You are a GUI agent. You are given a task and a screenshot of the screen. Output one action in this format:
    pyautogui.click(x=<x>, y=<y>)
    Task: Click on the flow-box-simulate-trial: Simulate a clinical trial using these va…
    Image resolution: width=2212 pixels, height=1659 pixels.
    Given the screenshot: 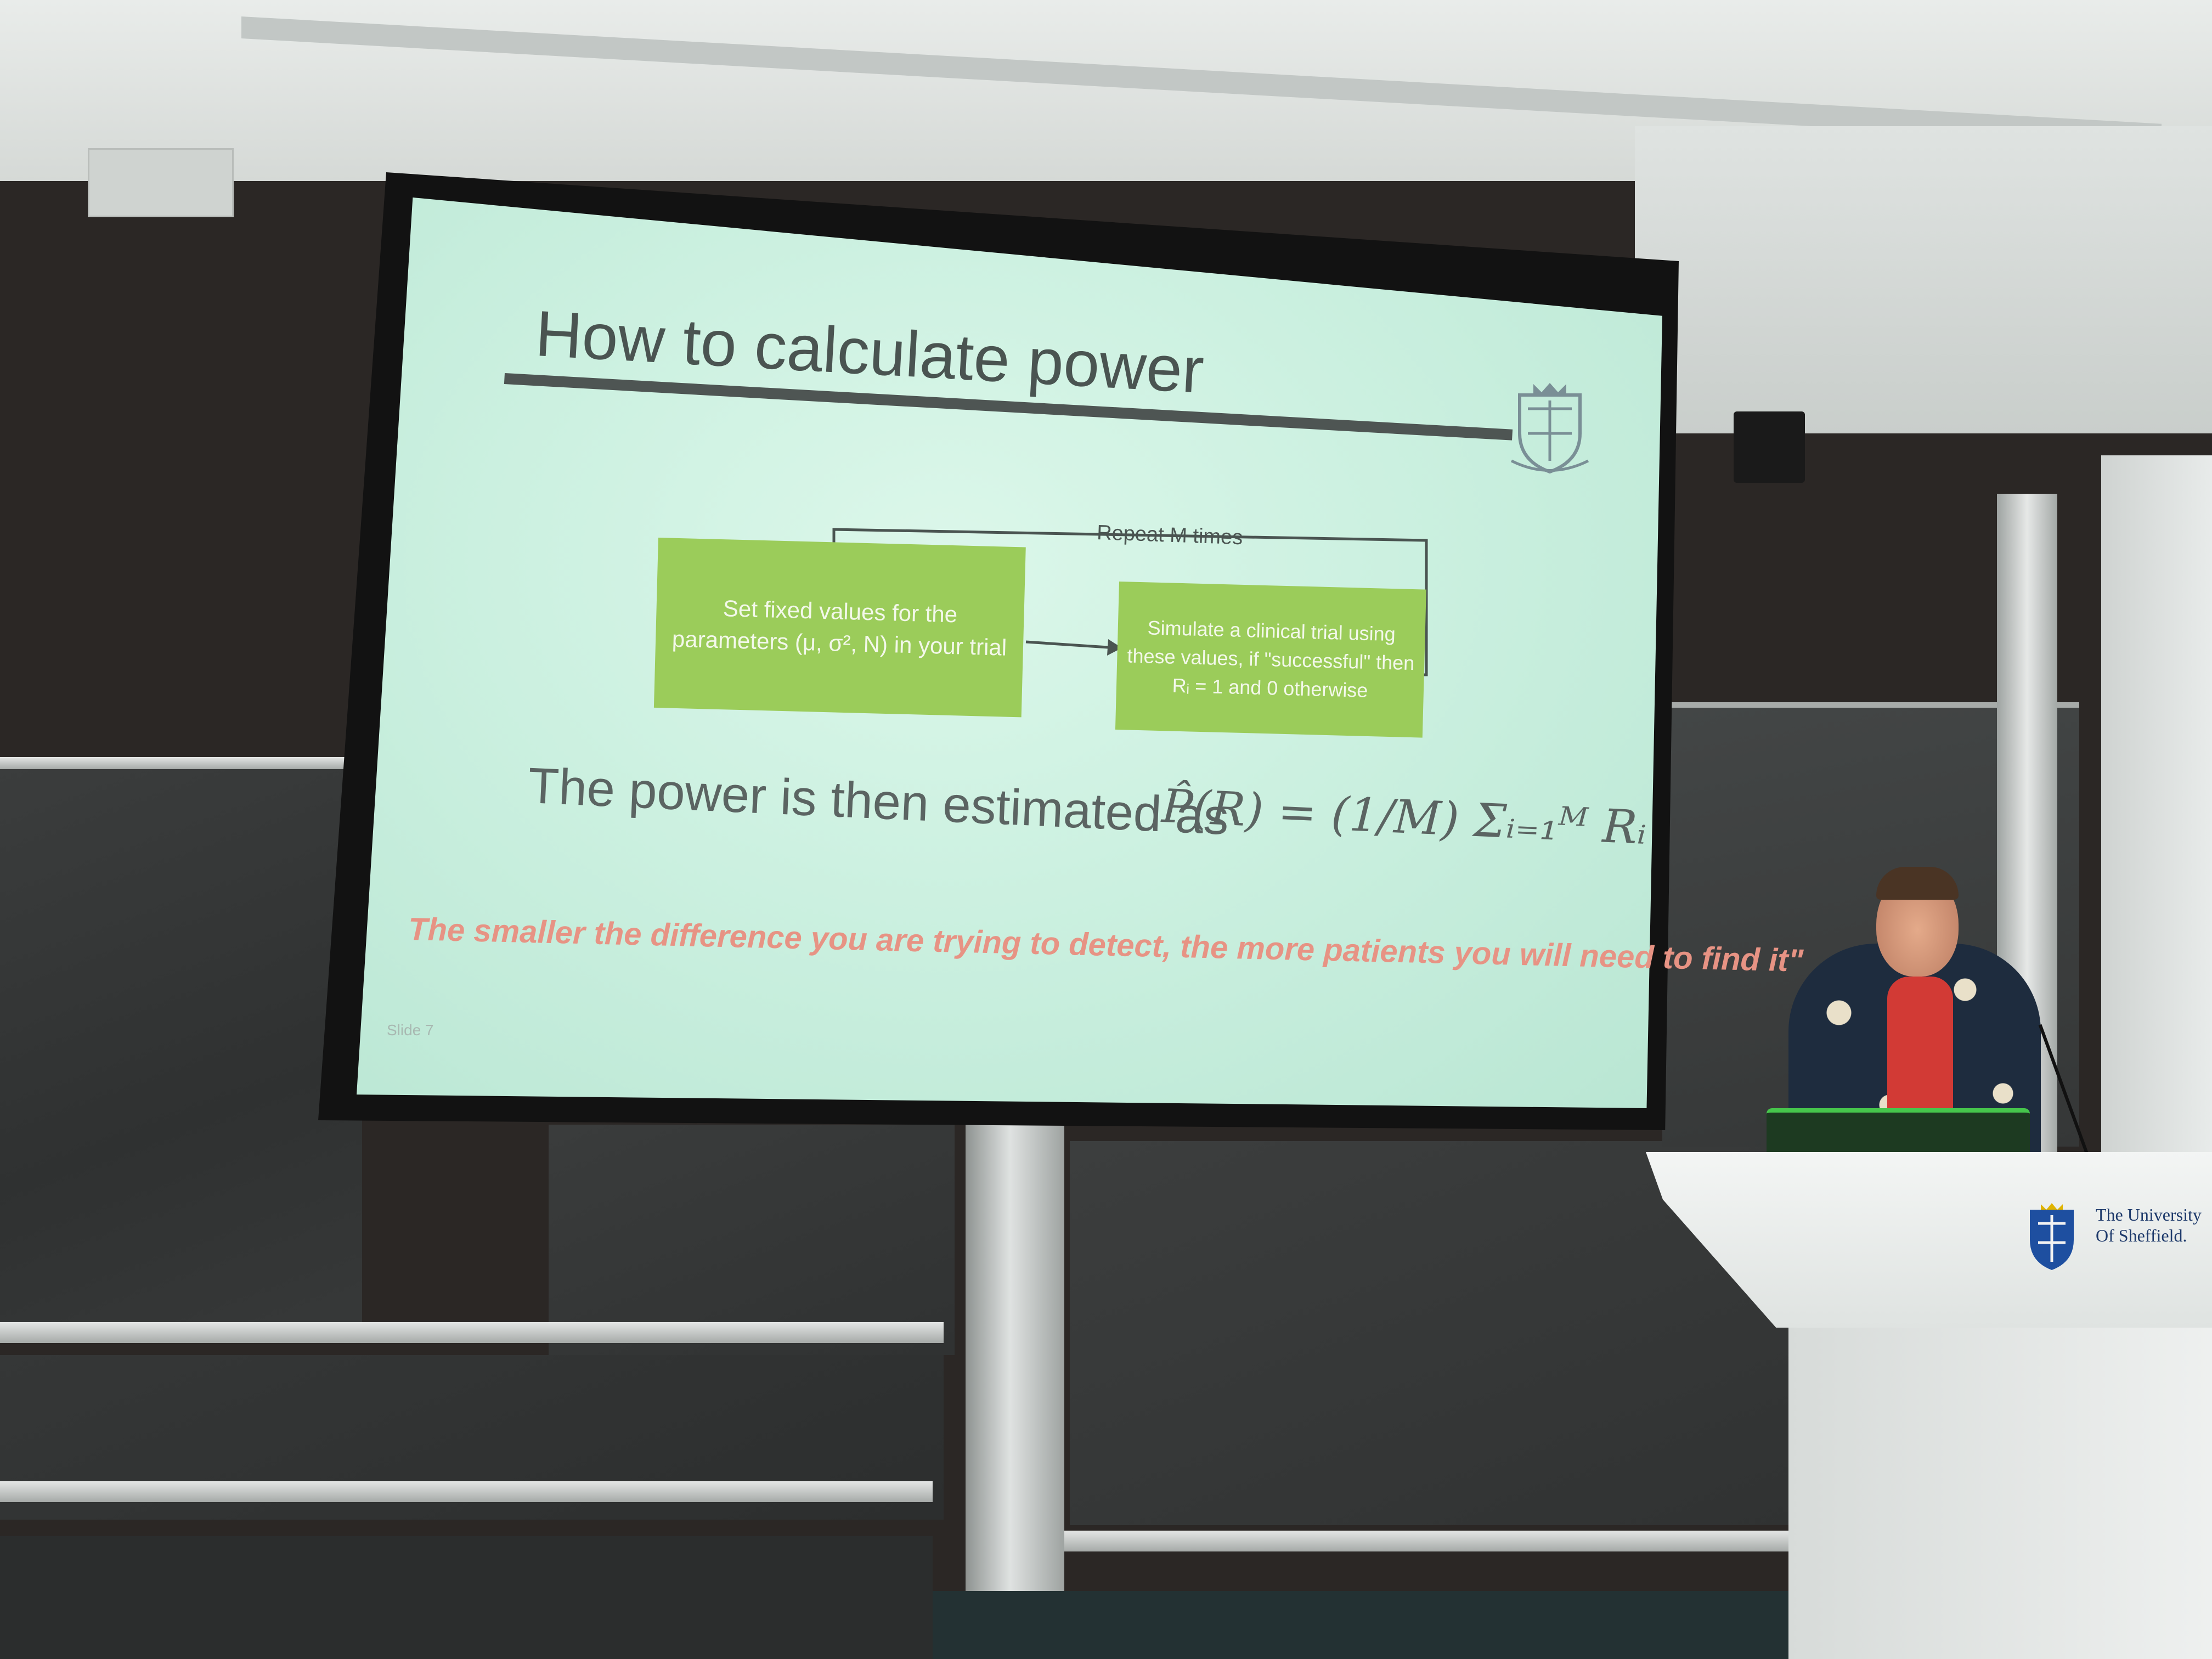 What is the action you would take?
    pyautogui.click(x=1270, y=660)
    